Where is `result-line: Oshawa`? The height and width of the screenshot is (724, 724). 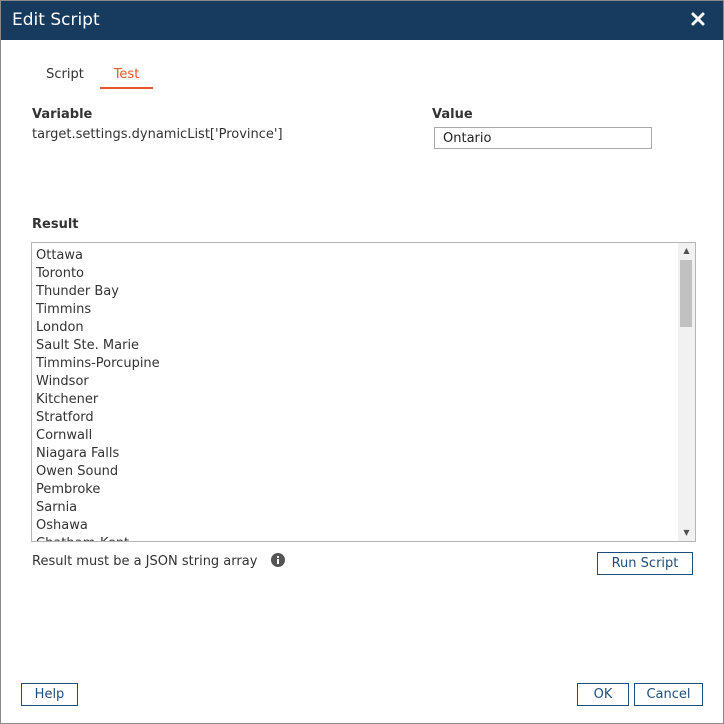
result-line: Oshawa is located at coordinates (62, 525).